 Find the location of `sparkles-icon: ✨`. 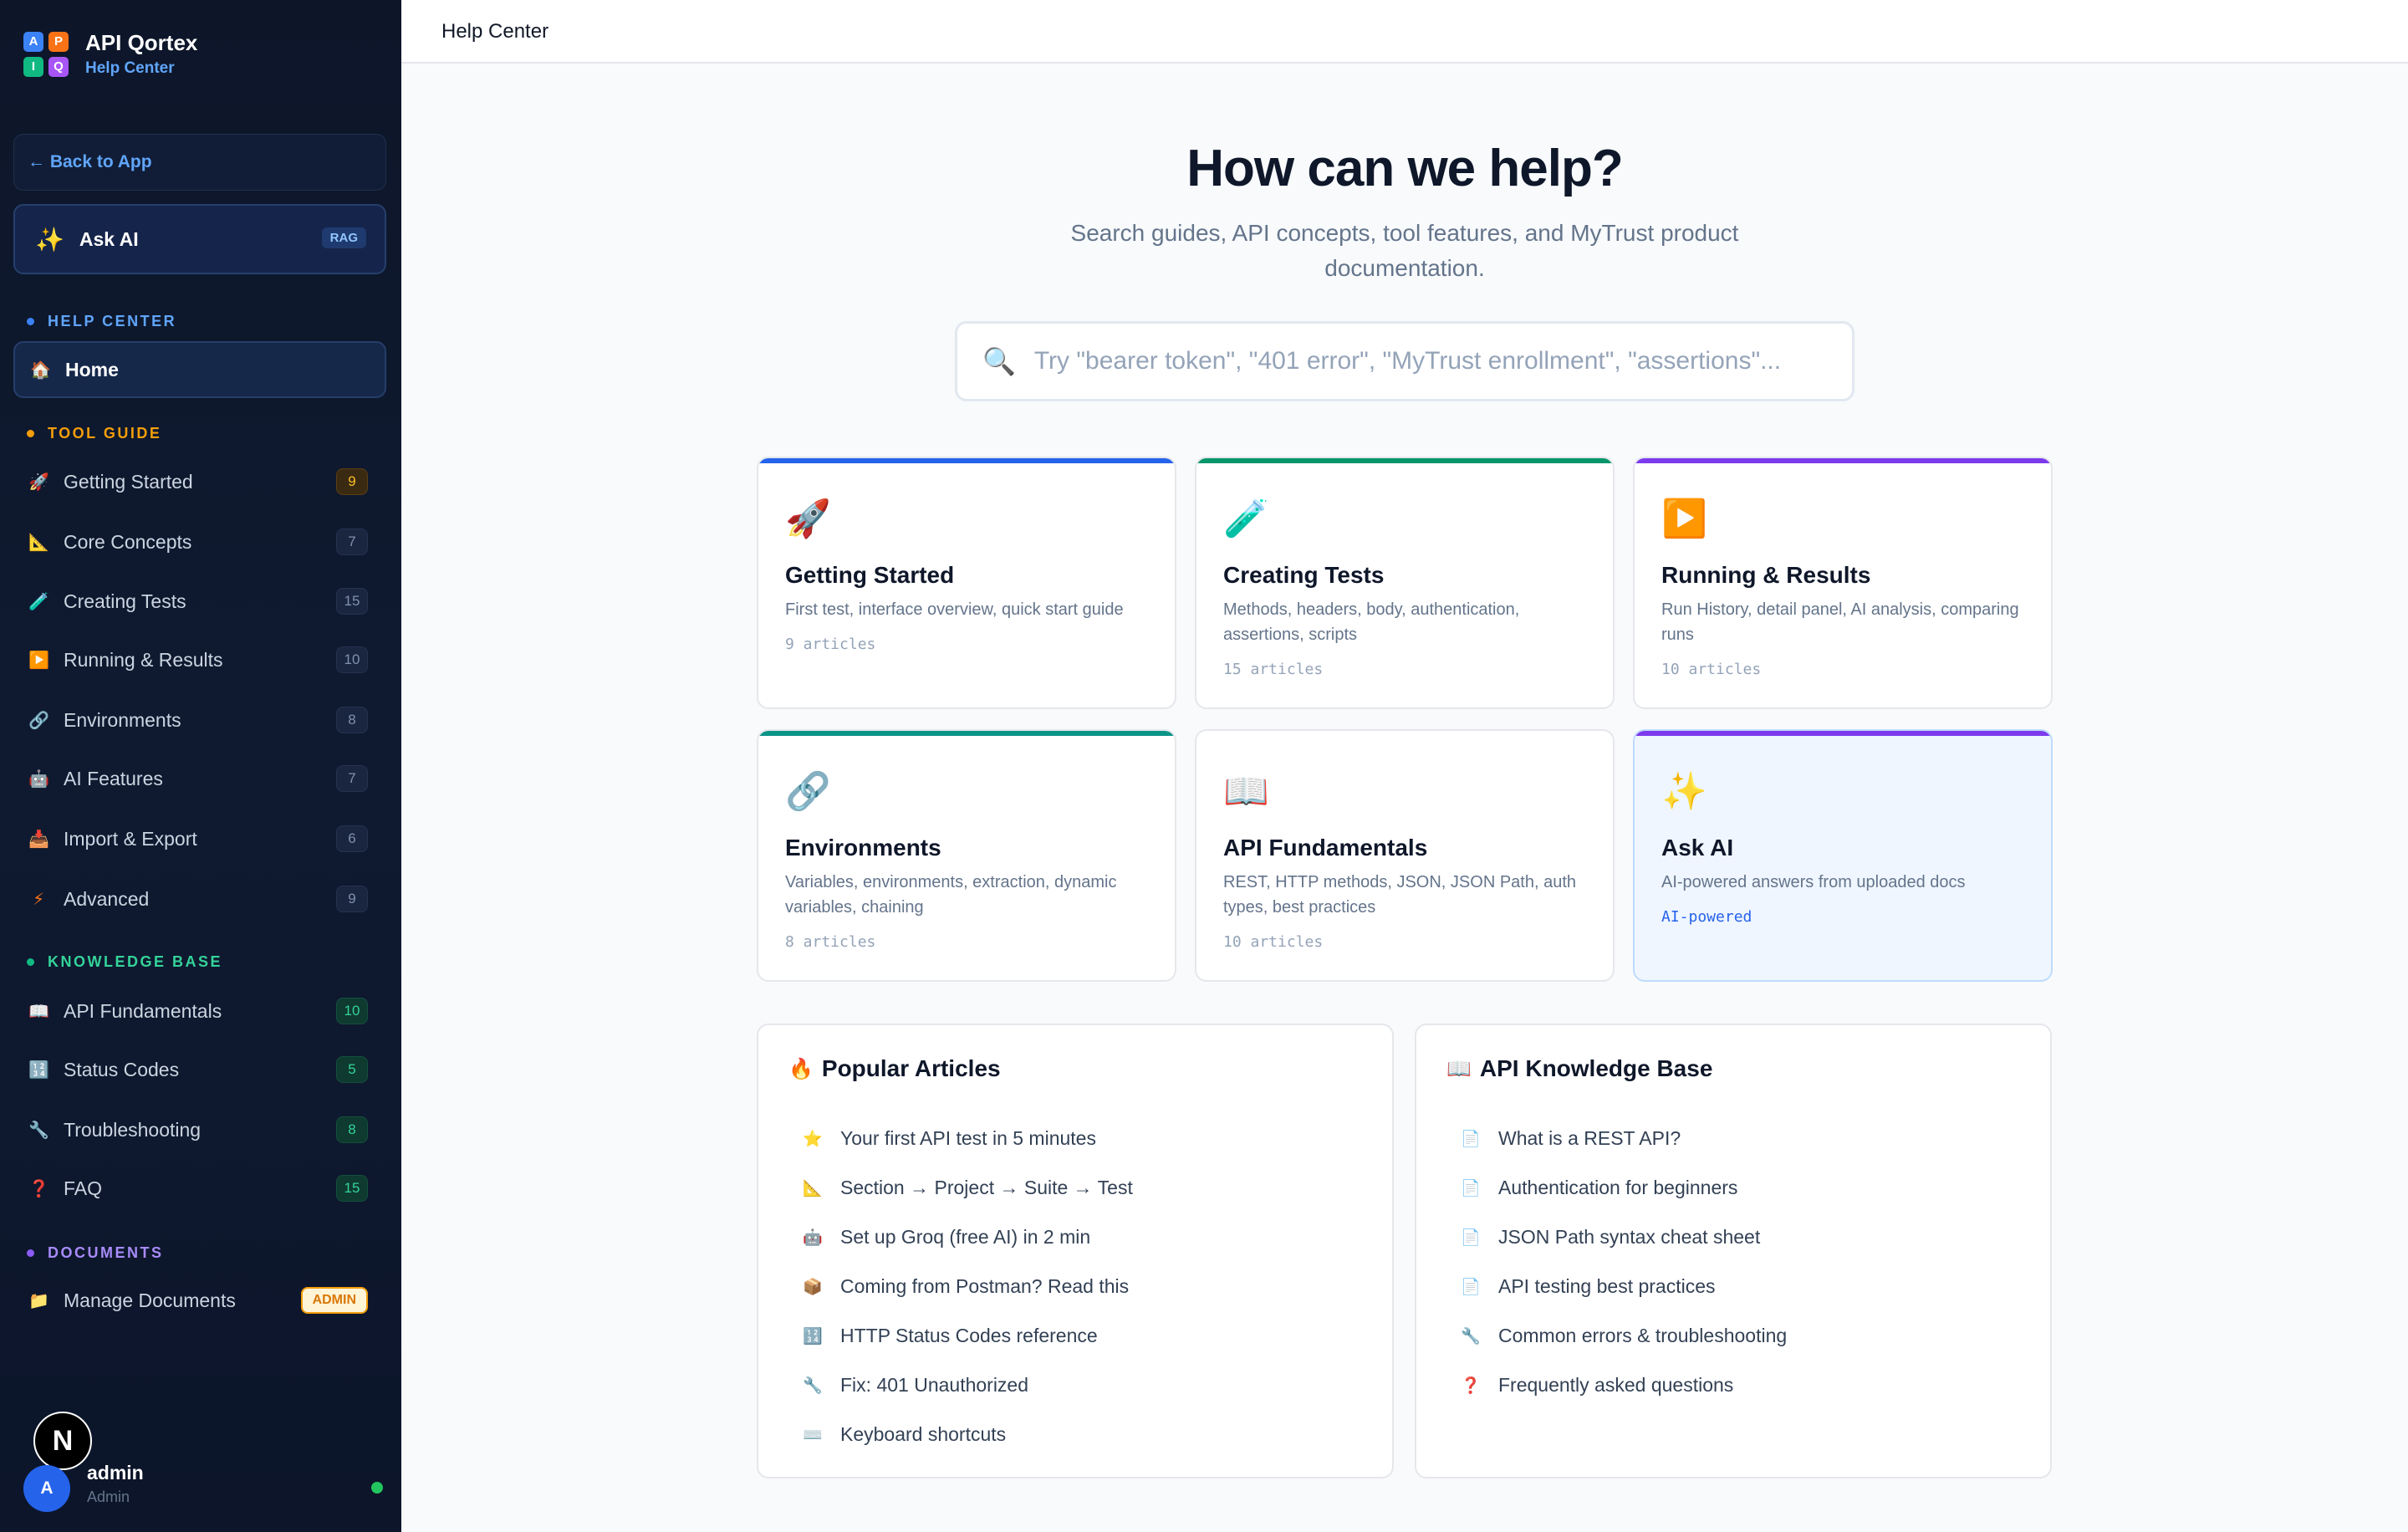

sparkles-icon: ✨ is located at coordinates (50, 239).